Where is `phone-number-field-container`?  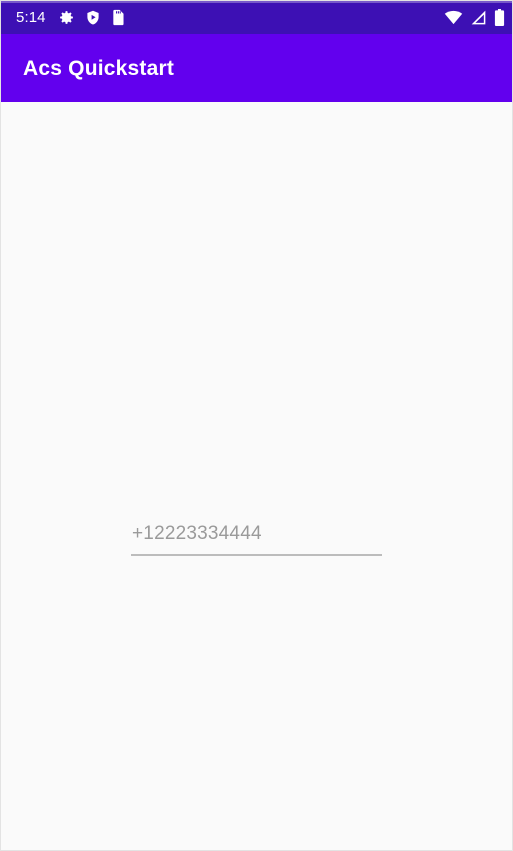
phone-number-field-container is located at coordinates (256, 538).